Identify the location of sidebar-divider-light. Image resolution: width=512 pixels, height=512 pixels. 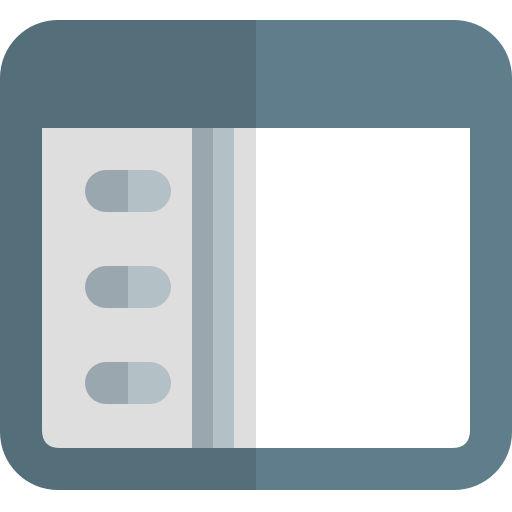
(223, 288).